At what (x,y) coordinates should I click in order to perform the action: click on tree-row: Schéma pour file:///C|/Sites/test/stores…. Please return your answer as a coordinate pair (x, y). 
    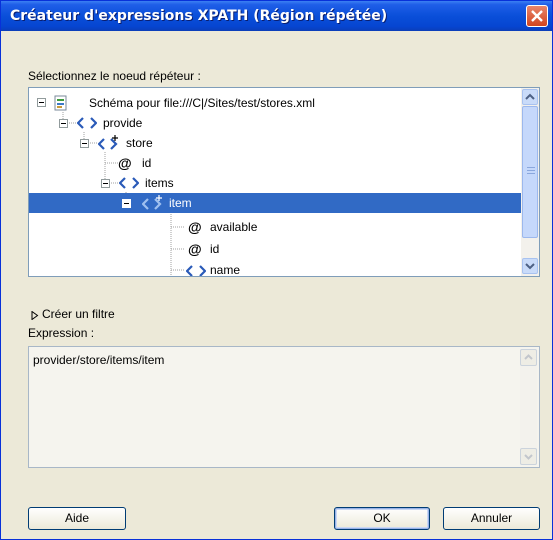
    Looking at the image, I should click on (275, 103).